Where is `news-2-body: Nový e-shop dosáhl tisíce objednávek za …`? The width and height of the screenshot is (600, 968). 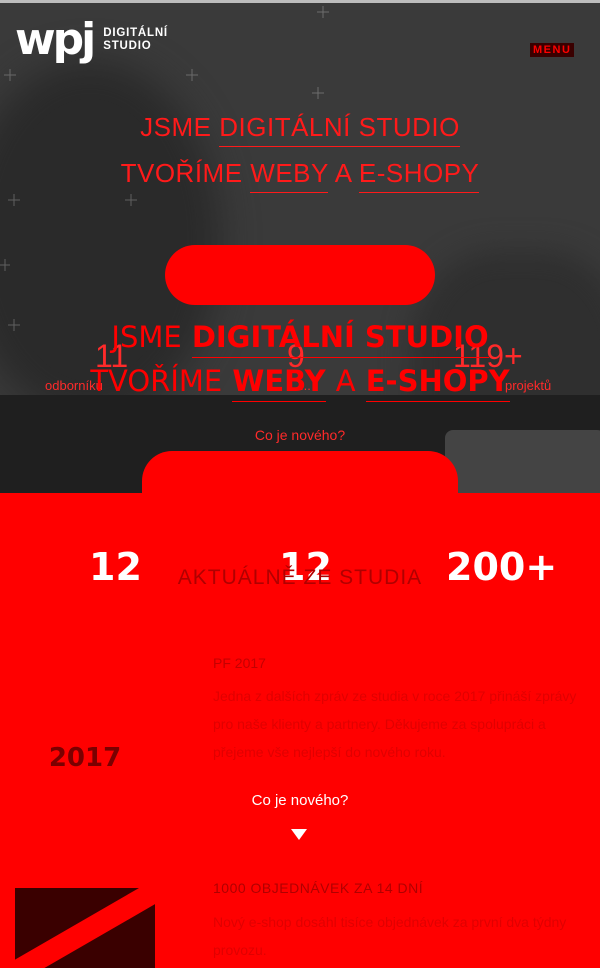
news-2-body: Nový e-shop dosáhl tisíce objednávek za … is located at coordinates (390, 936).